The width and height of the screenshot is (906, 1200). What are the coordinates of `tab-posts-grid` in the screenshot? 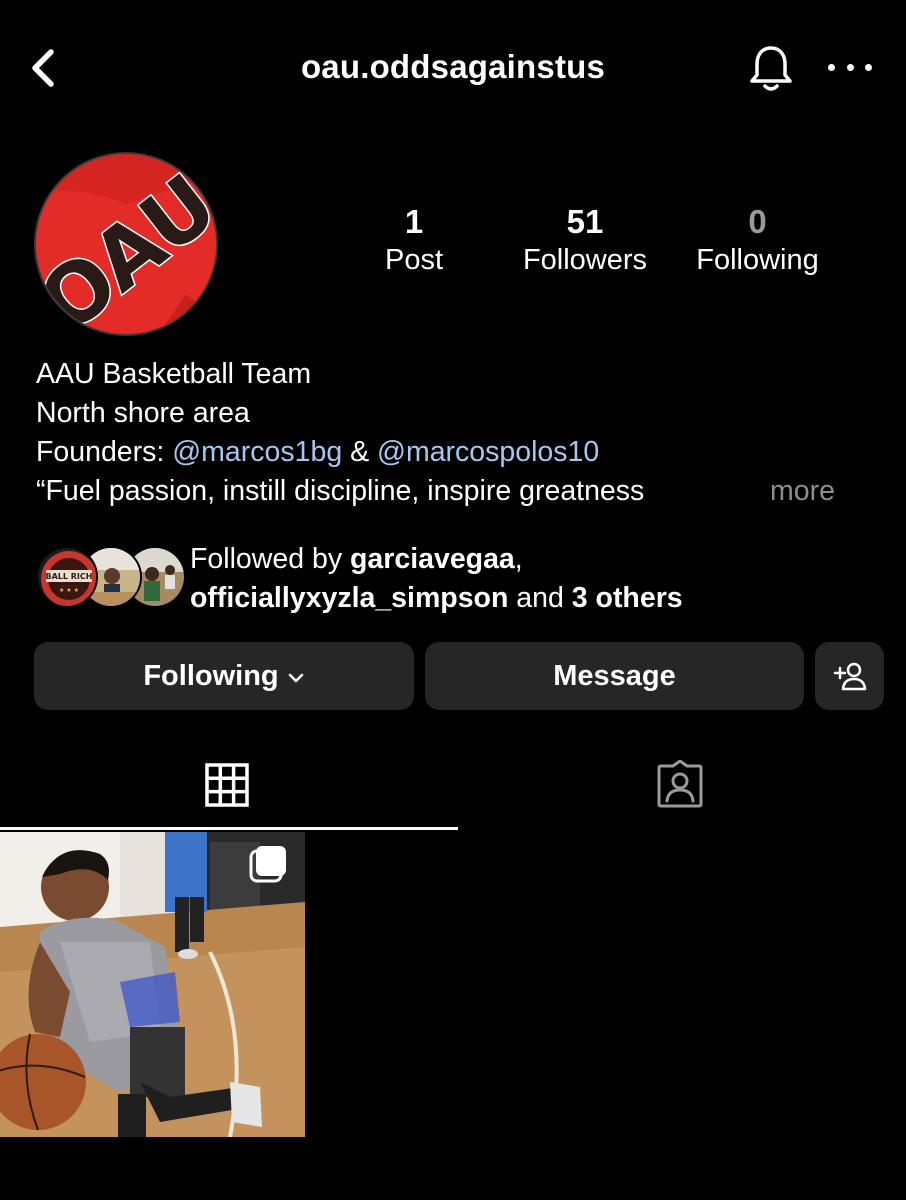 It's located at (226, 785).